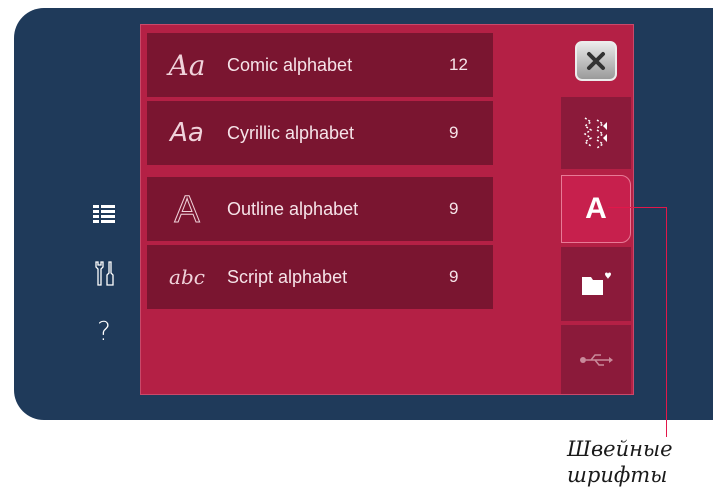  I want to click on menu-list-icon, so click(104, 214).